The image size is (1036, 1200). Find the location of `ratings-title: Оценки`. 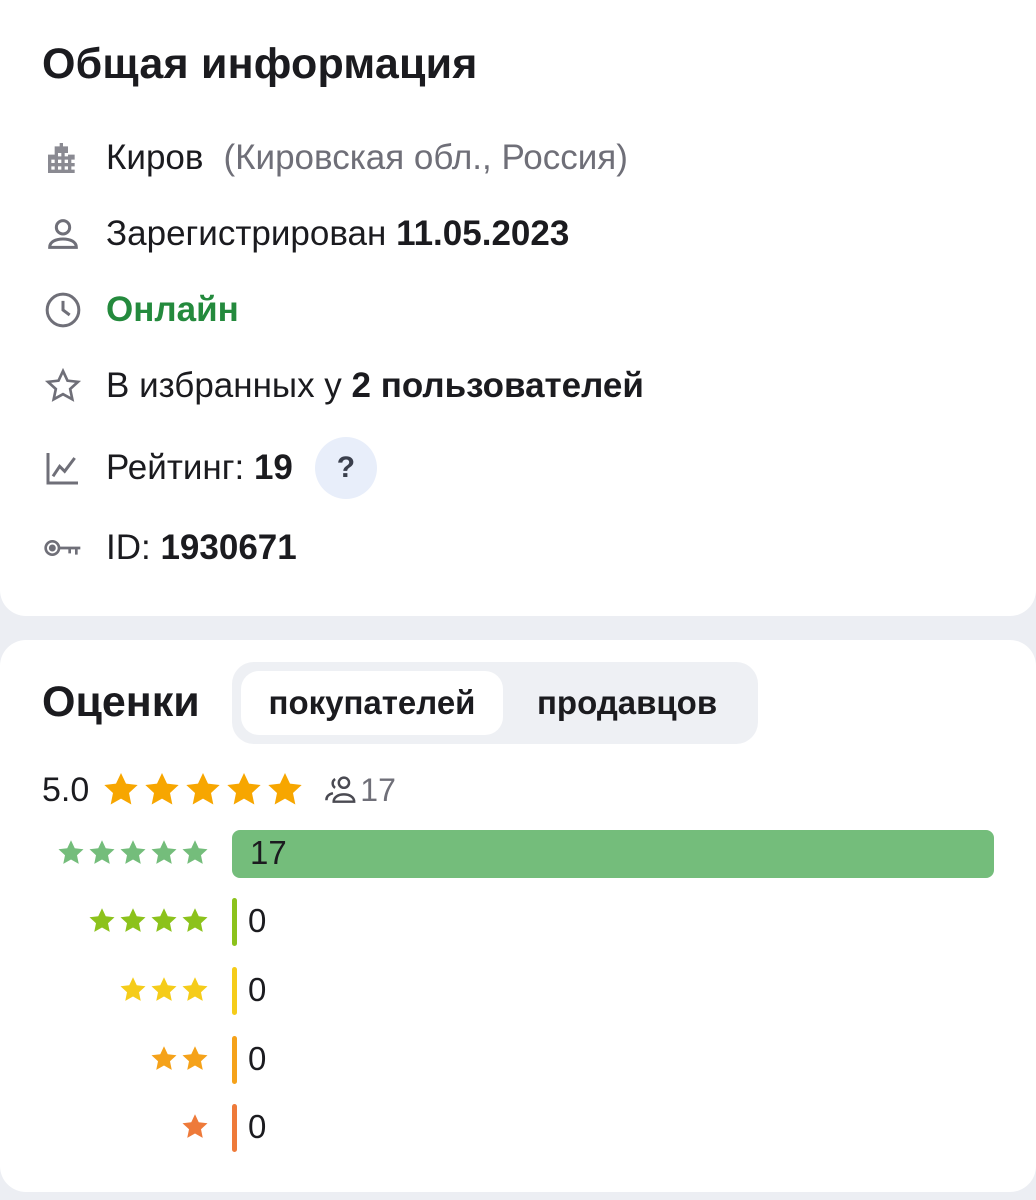

ratings-title: Оценки is located at coordinates (121, 702).